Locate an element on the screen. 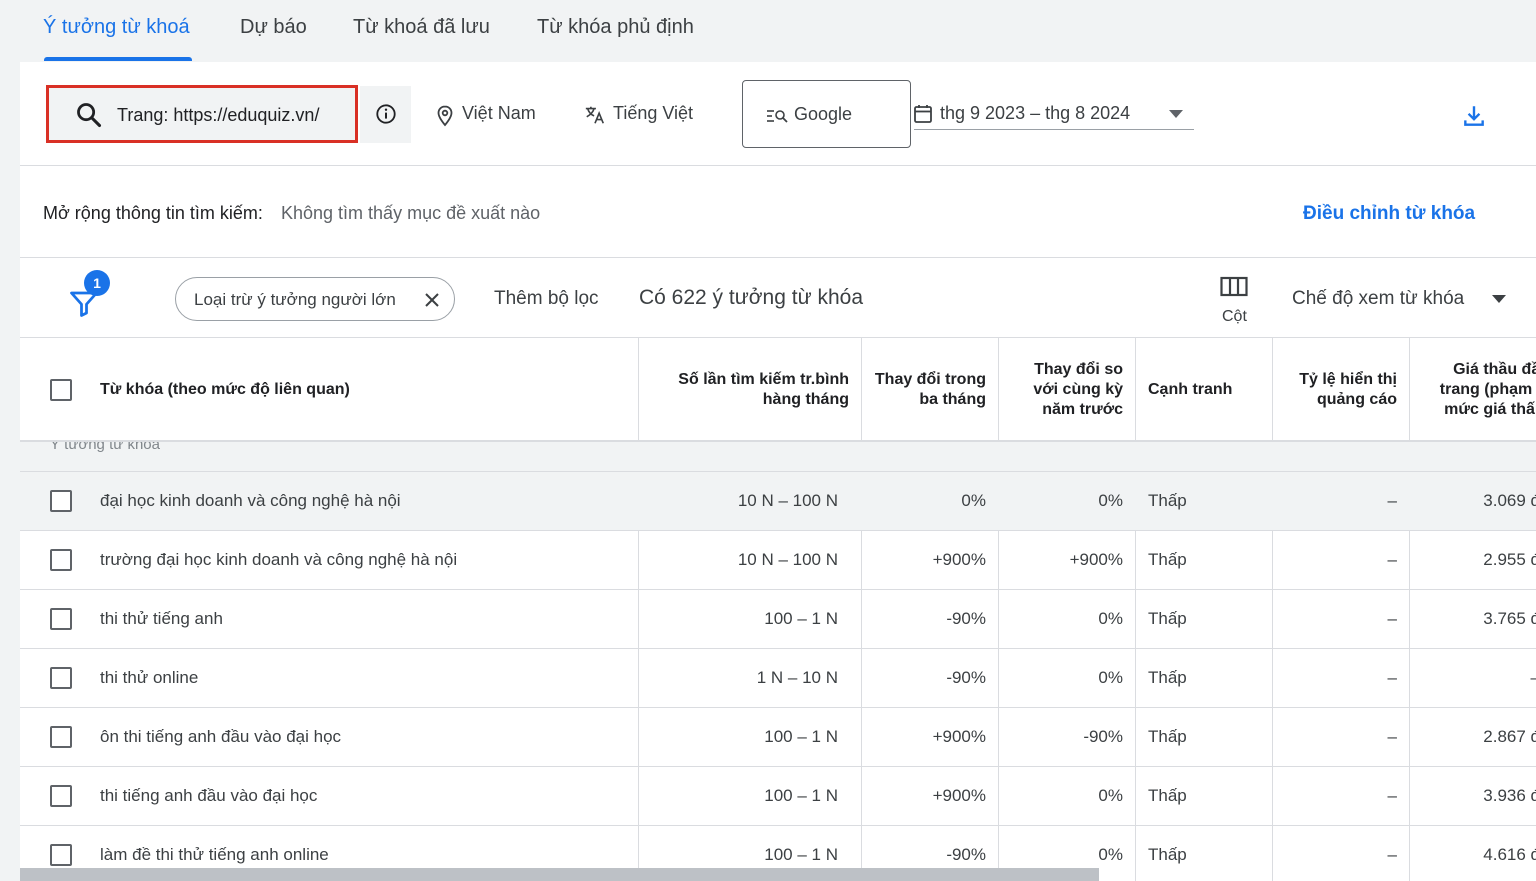 Image resolution: width=1536 pixels, height=881 pixels. keyword-cell: thi thử tiếng anh is located at coordinates (161, 618).